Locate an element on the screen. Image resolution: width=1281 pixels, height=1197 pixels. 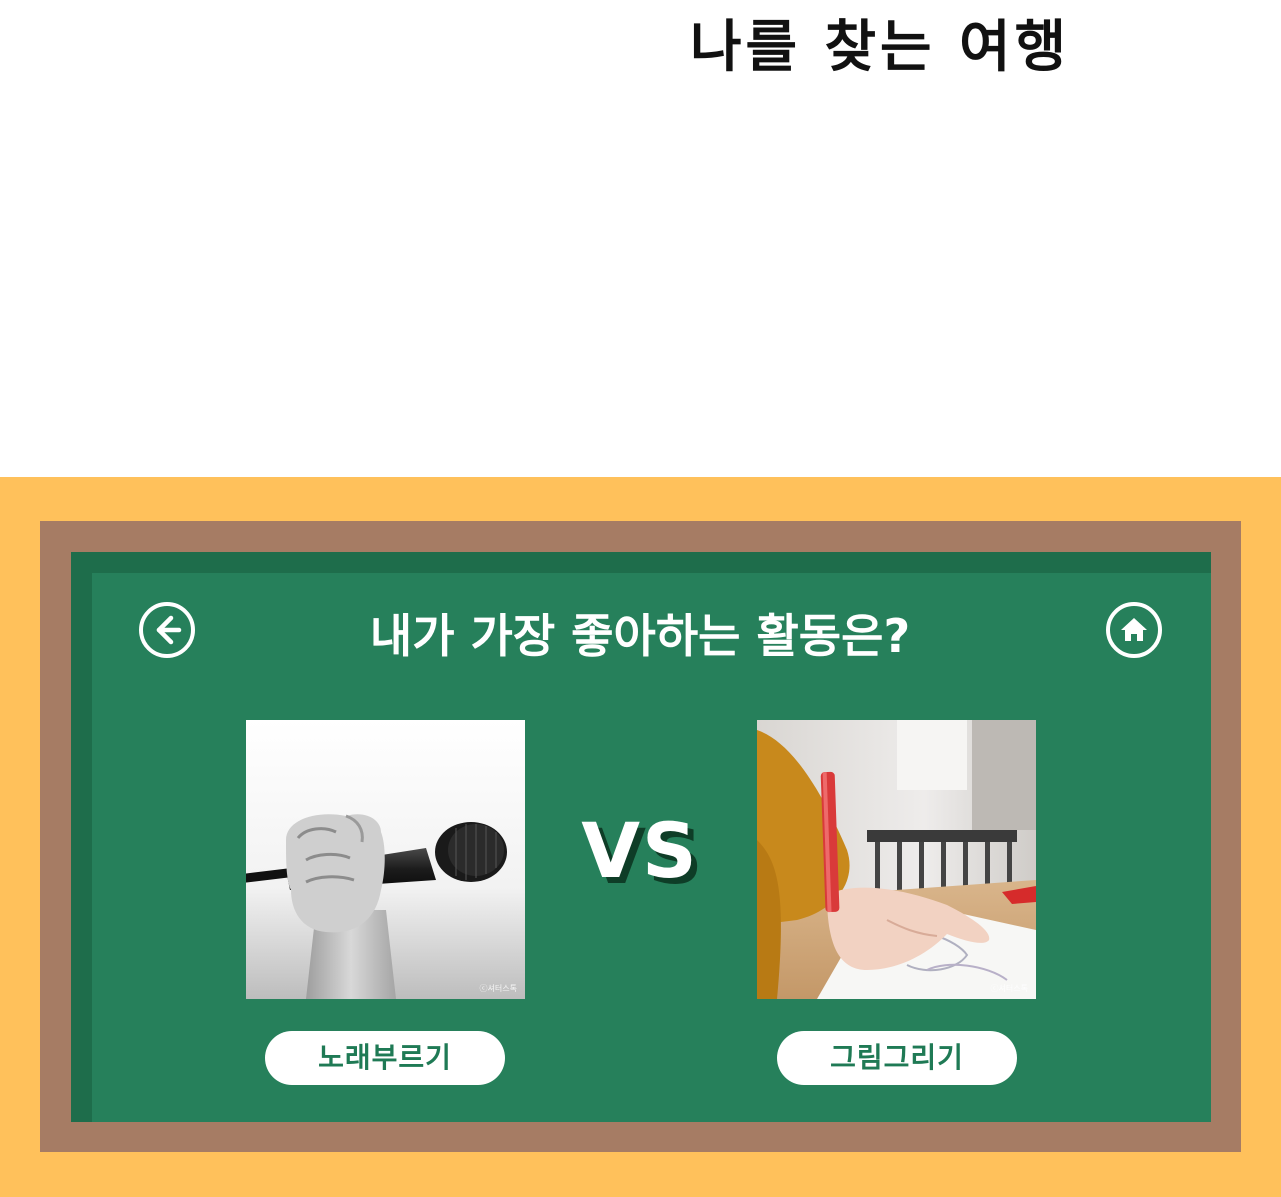
choice-button-drawing: 그림그리기 is located at coordinates (897, 1058).